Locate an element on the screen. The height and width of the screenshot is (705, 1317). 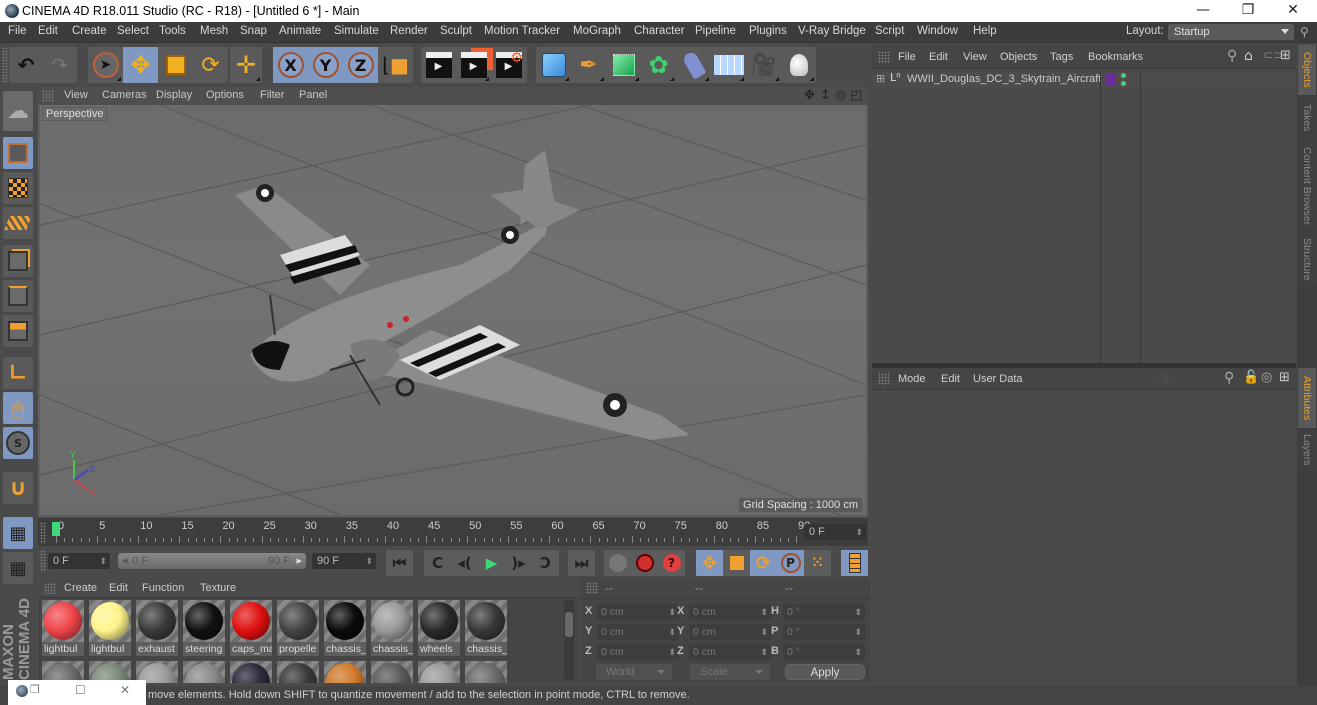
menu-snap: Snap is located at coordinates (253, 31).